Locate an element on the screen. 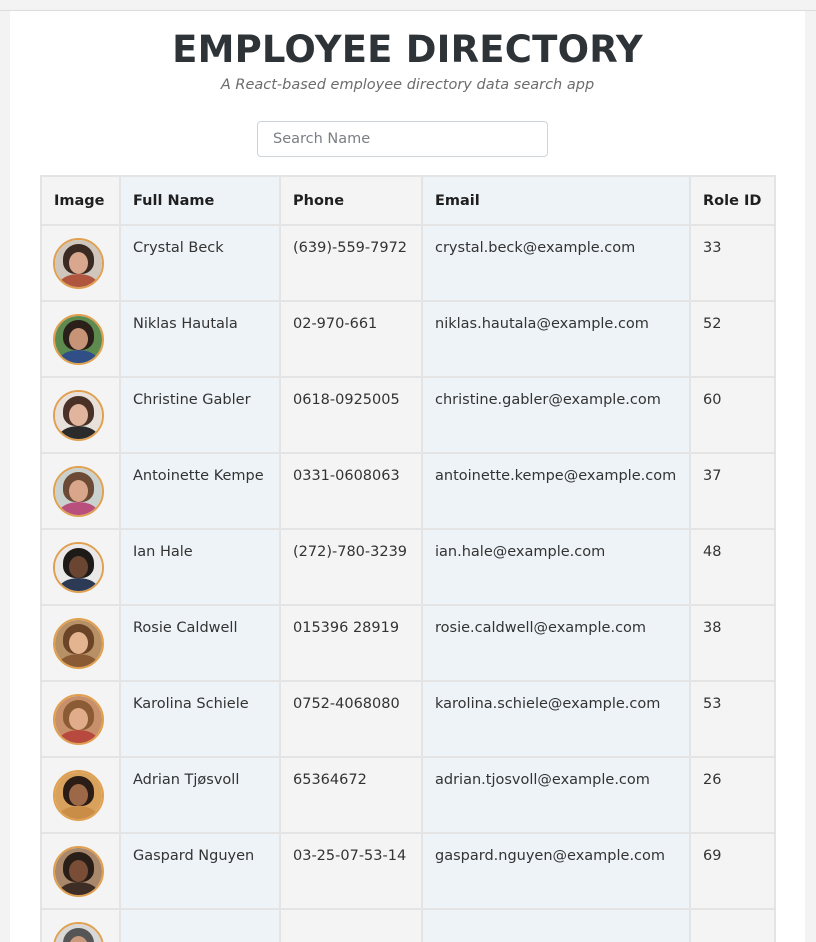  header-image: Image is located at coordinates (80, 200).